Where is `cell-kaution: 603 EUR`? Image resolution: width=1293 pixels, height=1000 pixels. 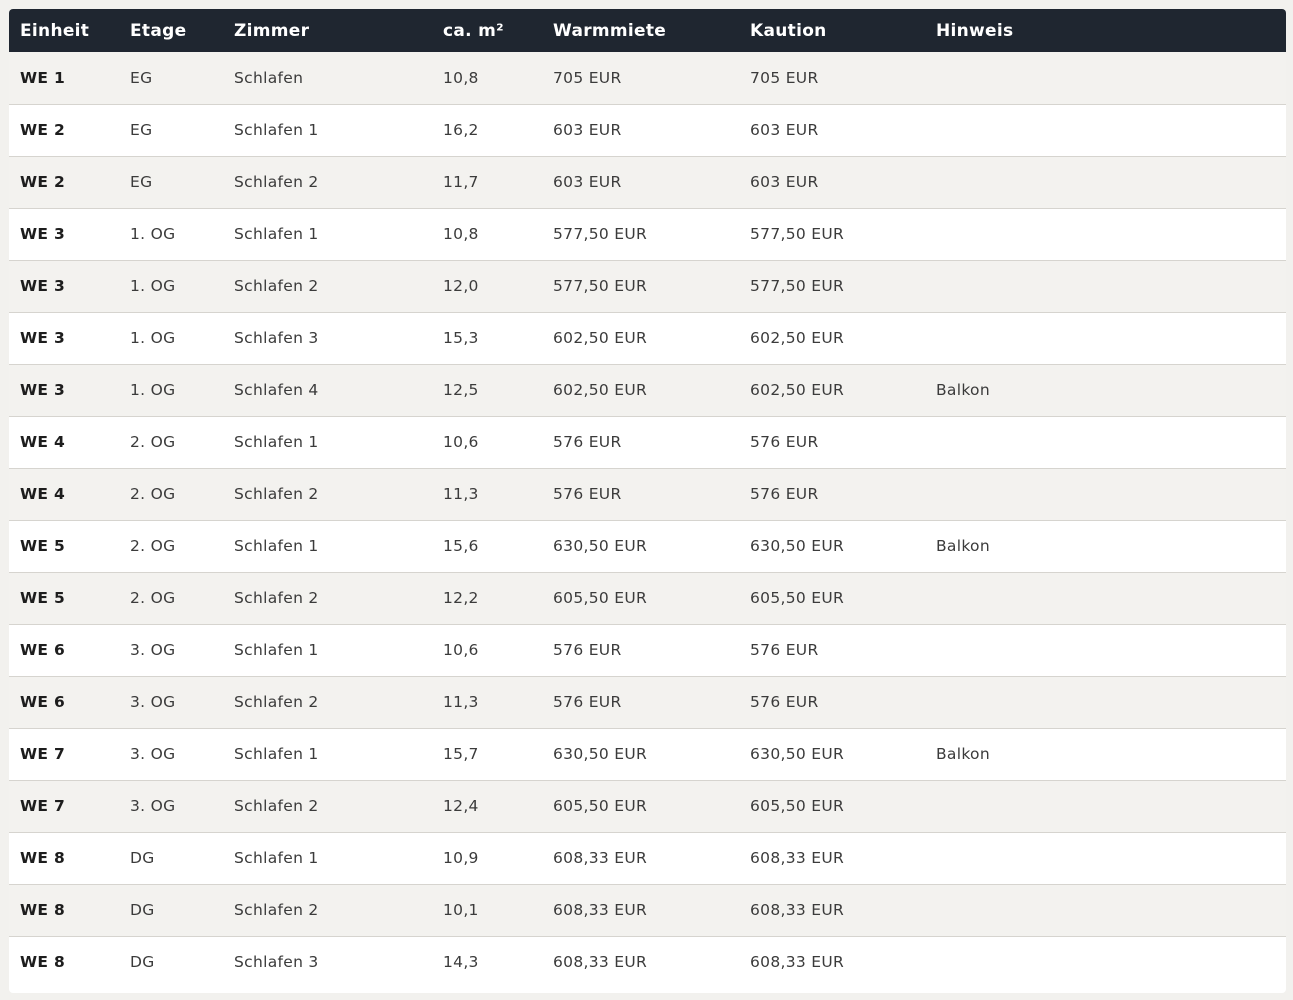
cell-kaution: 603 EUR is located at coordinates (784, 182).